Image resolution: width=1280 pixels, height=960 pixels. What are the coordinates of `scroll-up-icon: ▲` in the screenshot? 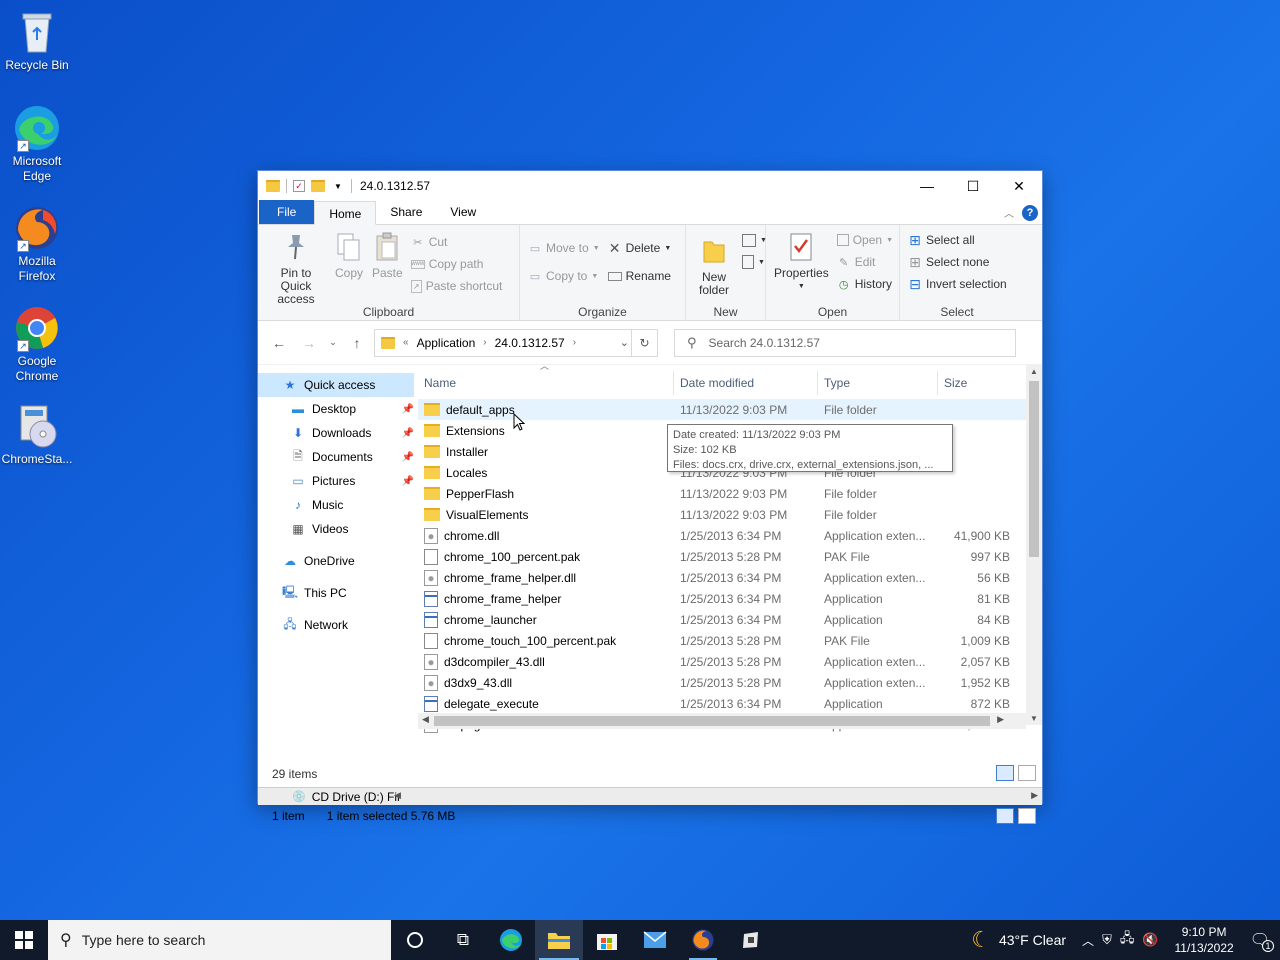 It's located at (1034, 371).